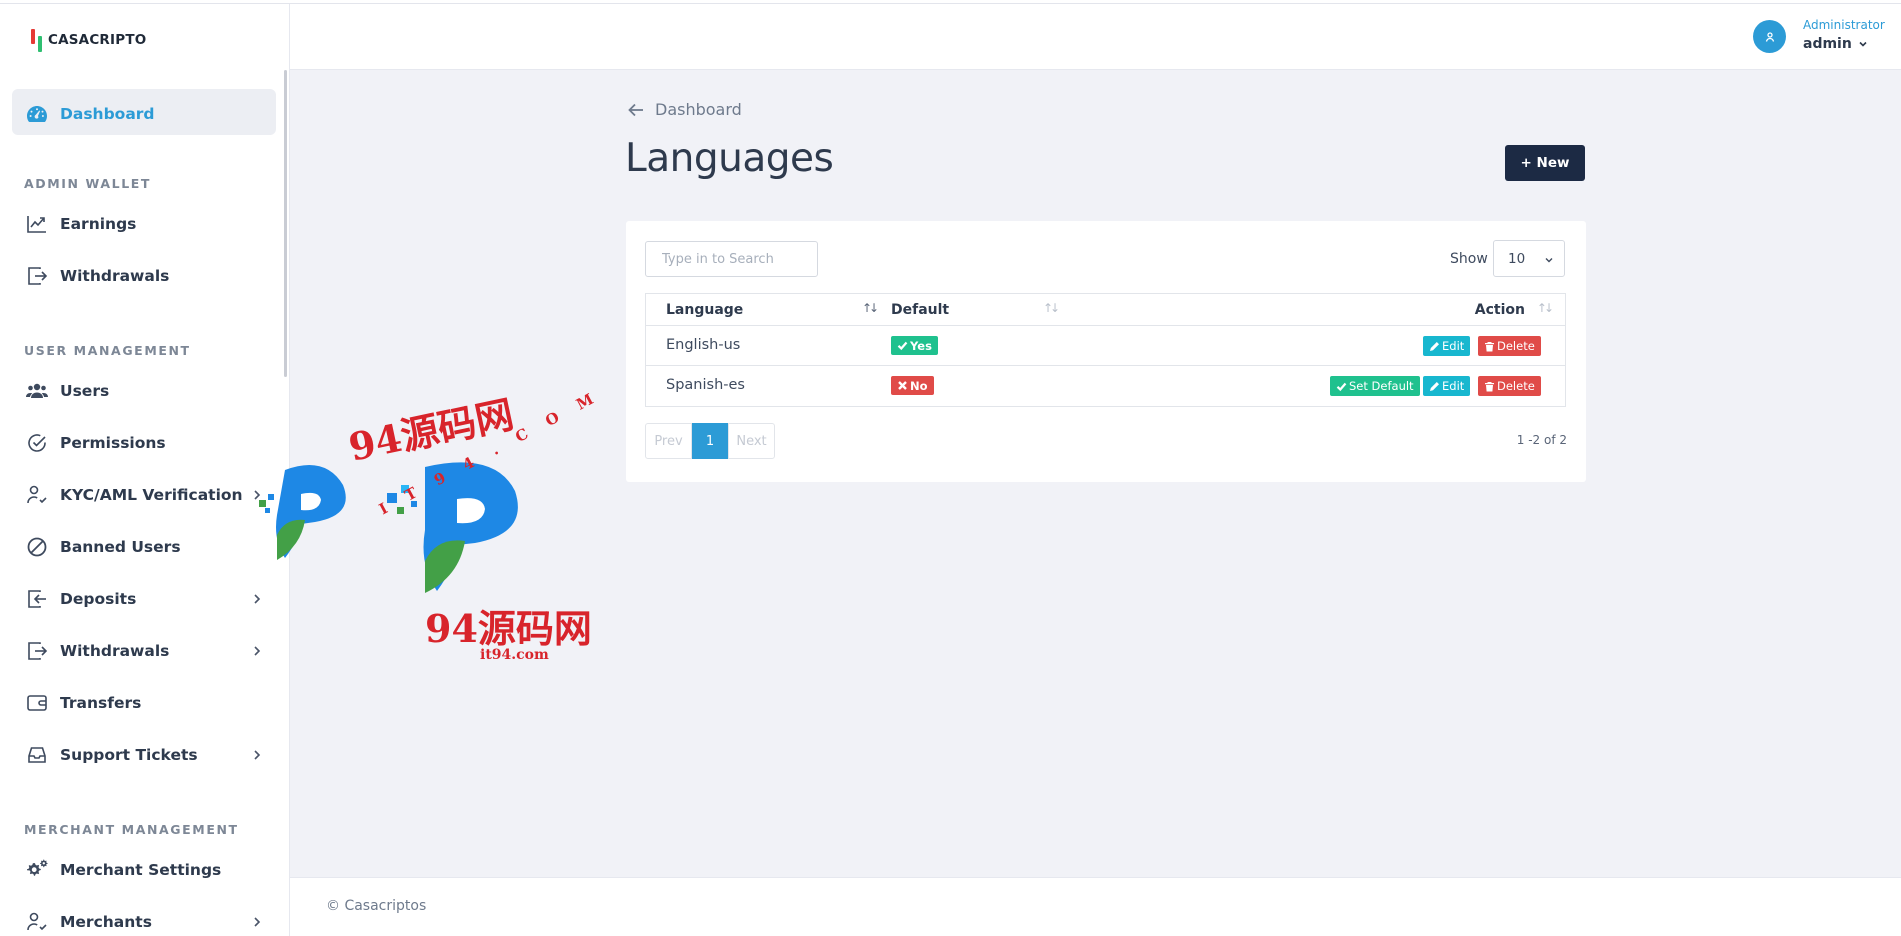  I want to click on ban-icon, so click(37, 547).